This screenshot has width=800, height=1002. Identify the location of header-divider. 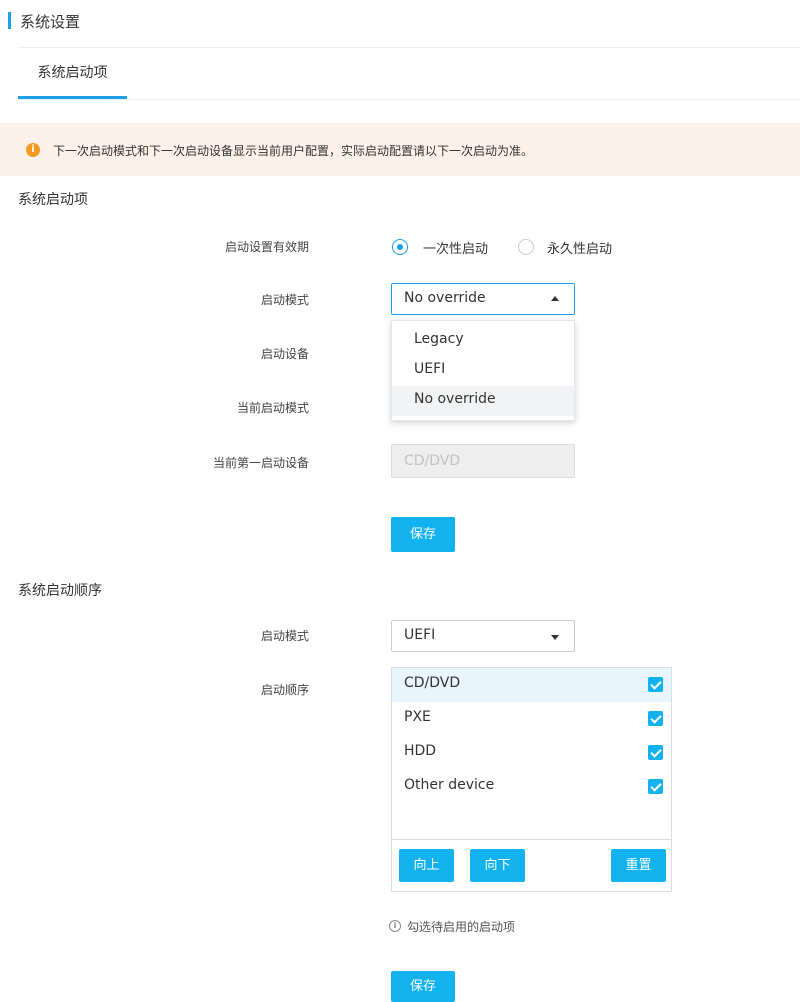
(409, 47).